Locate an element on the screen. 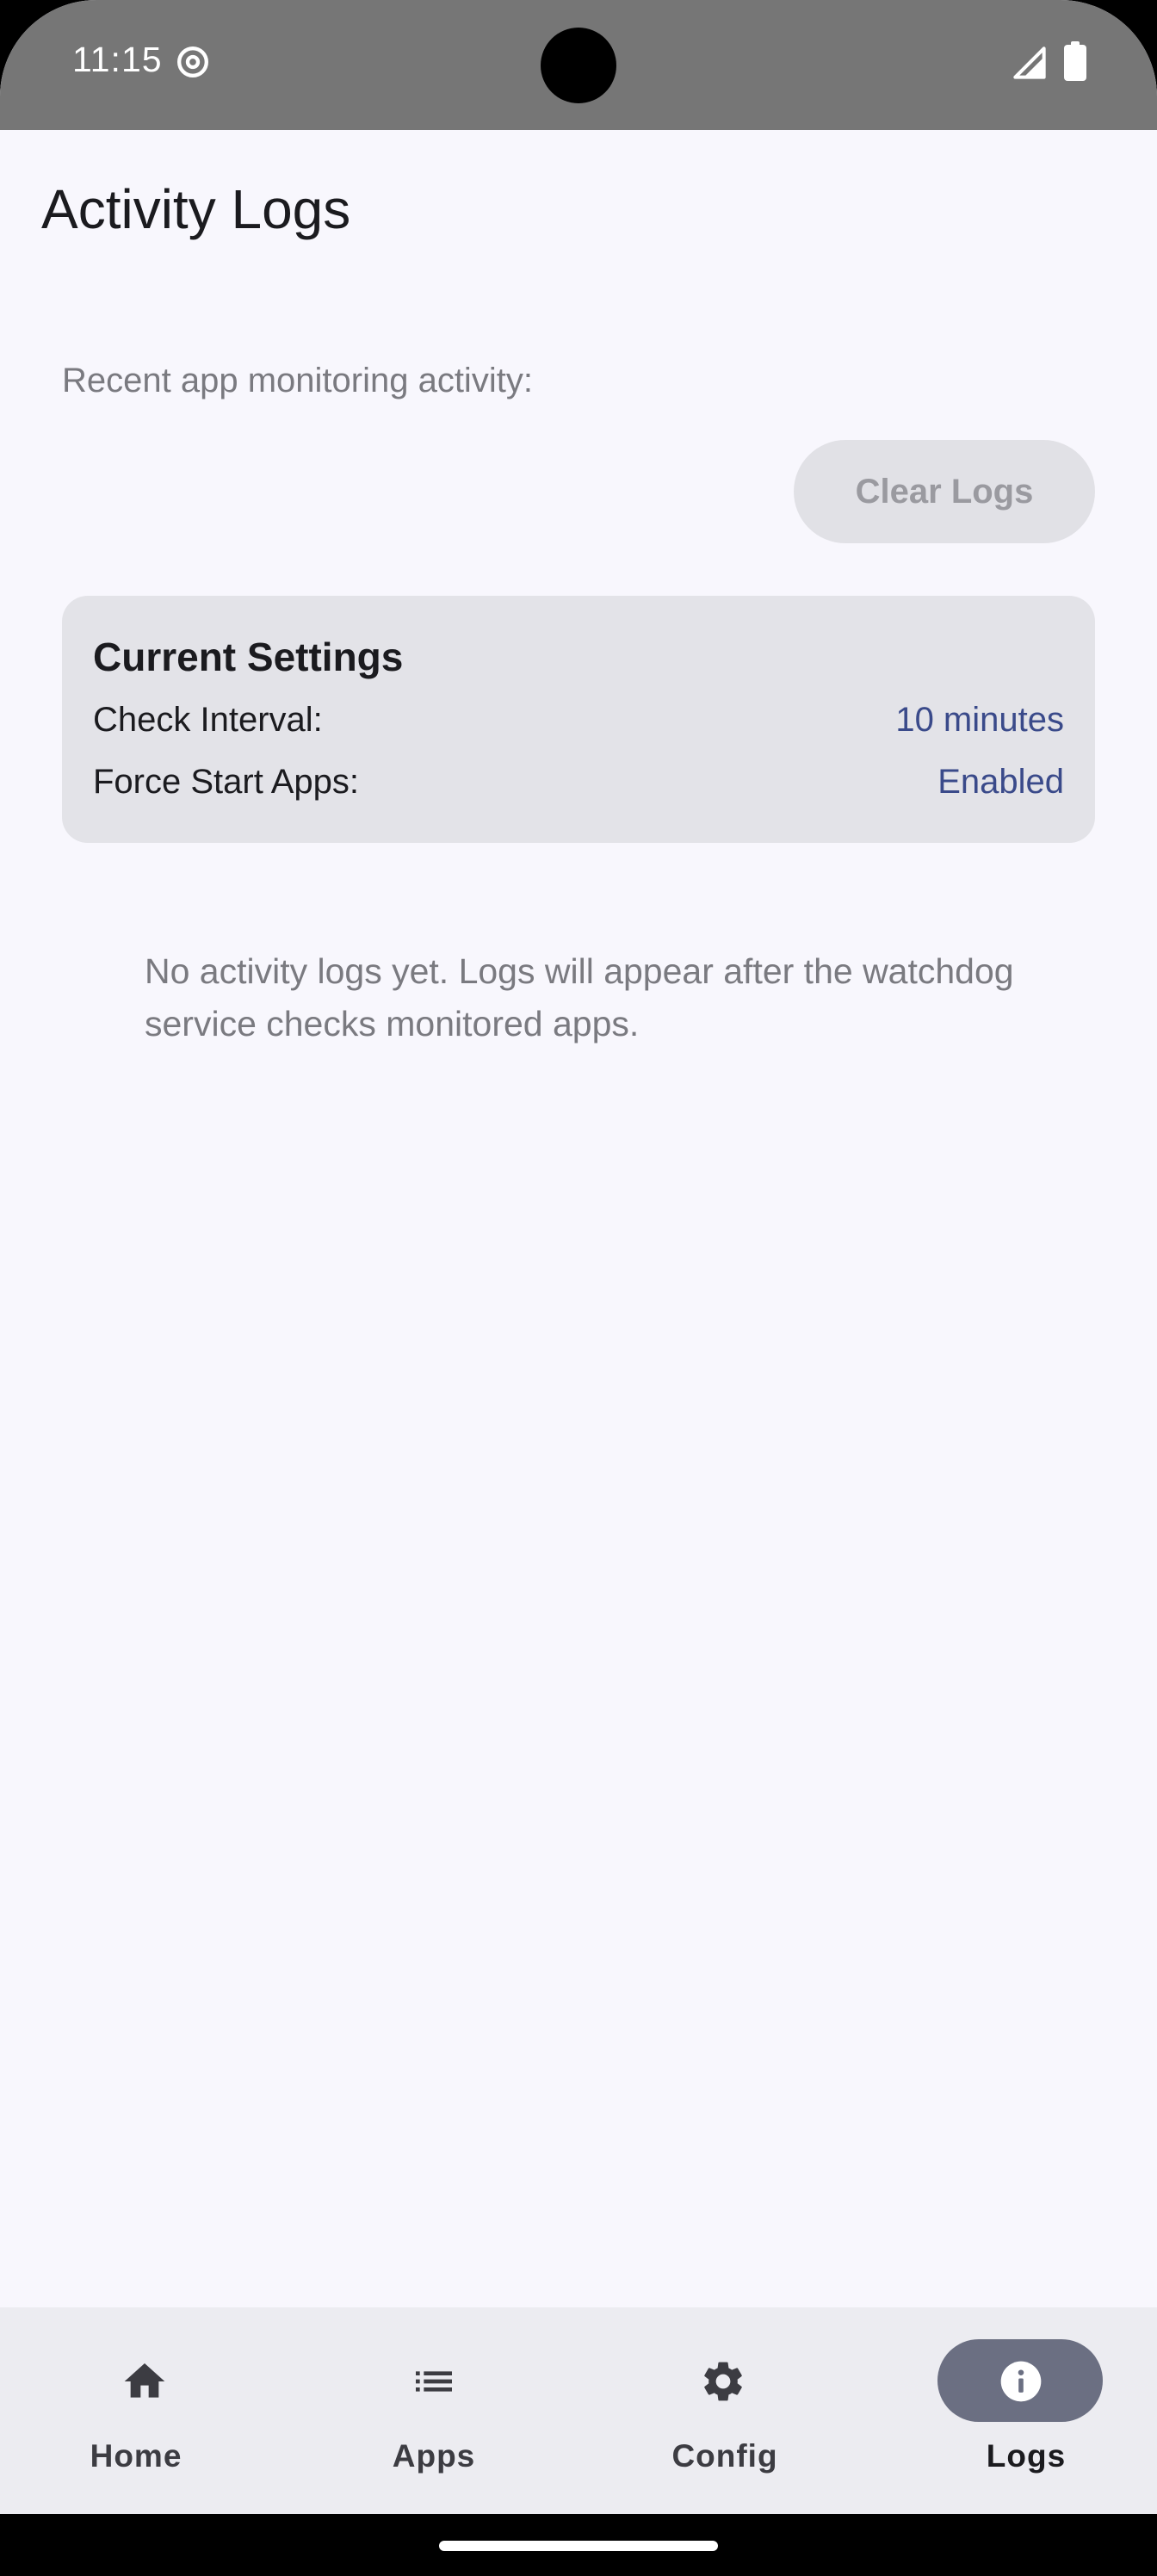 The image size is (1157, 2576). check-interval-value: 10 minutes is located at coordinates (980, 720).